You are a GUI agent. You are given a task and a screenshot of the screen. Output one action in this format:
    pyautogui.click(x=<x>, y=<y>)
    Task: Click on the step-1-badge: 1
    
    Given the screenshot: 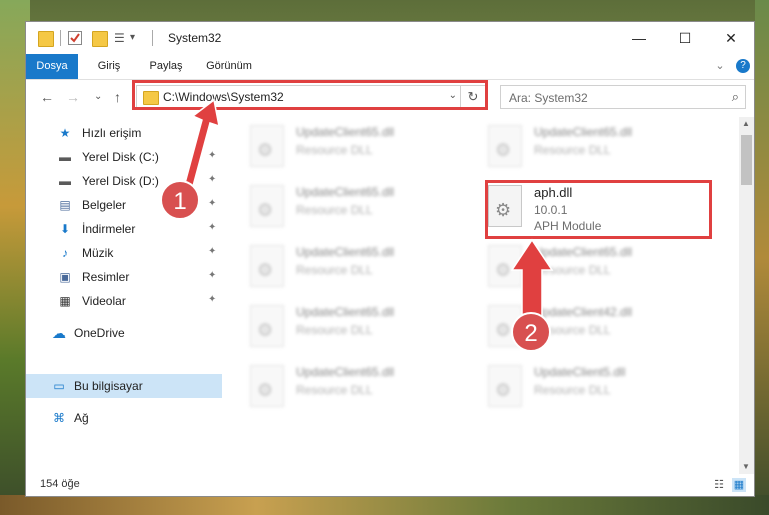 What is the action you would take?
    pyautogui.click(x=180, y=200)
    